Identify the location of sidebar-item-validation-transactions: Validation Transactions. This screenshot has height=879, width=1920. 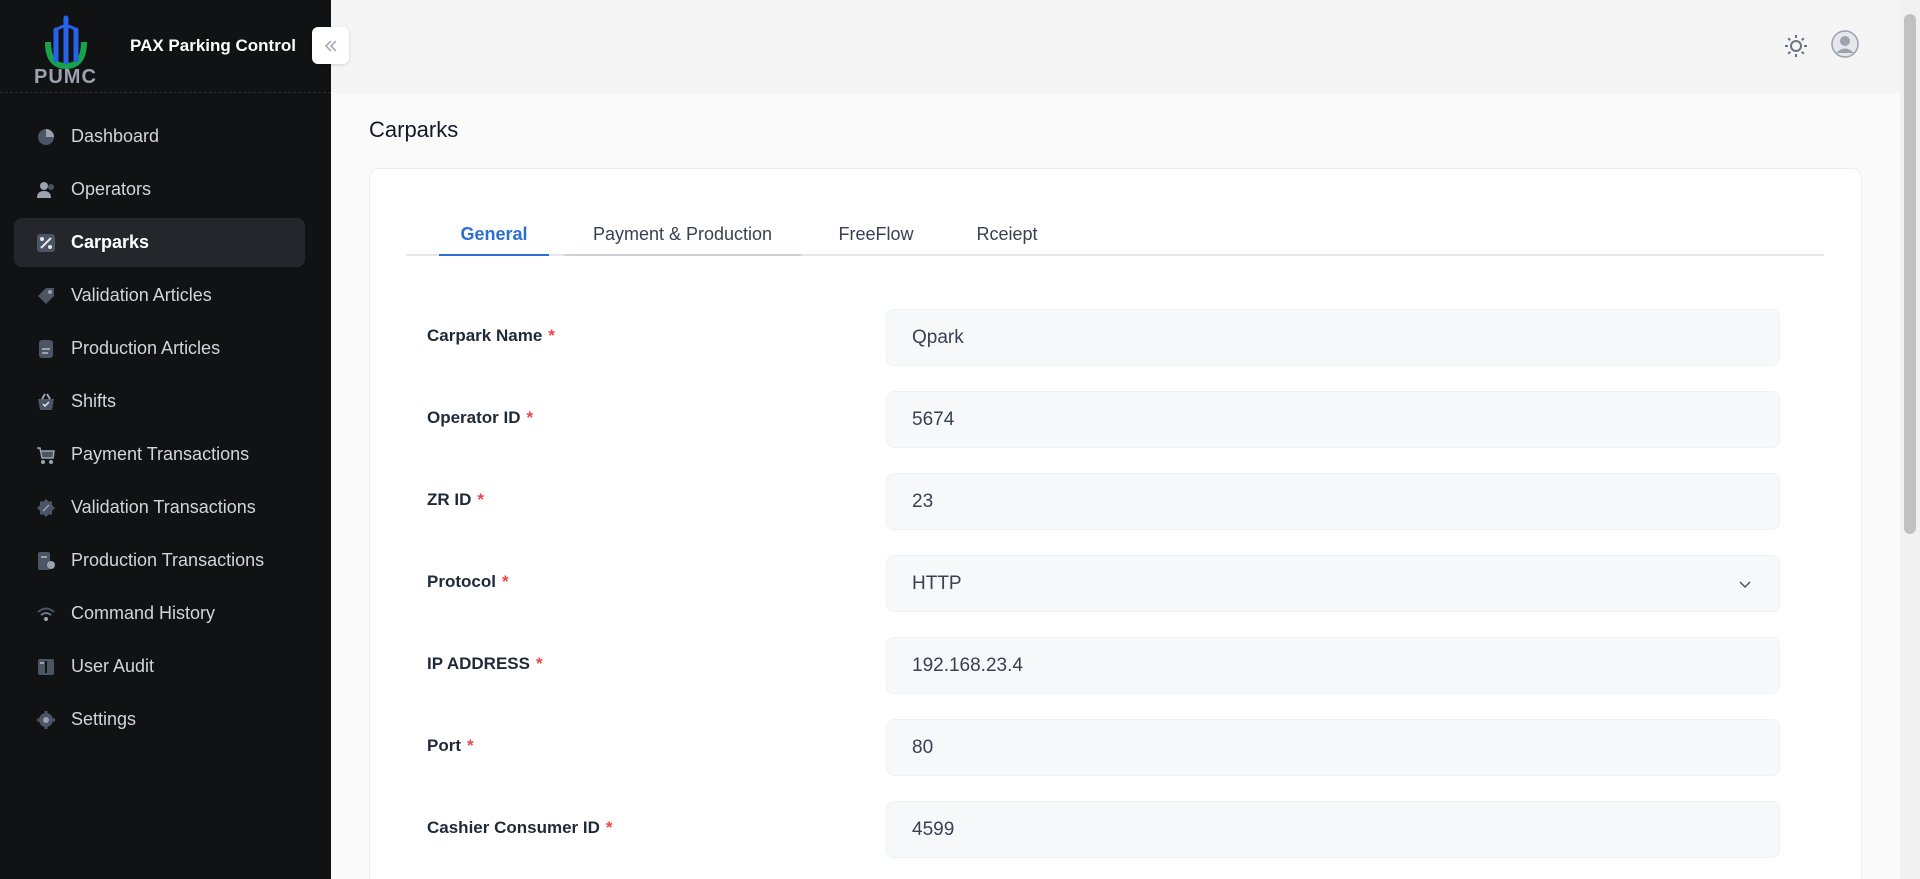
(159, 507).